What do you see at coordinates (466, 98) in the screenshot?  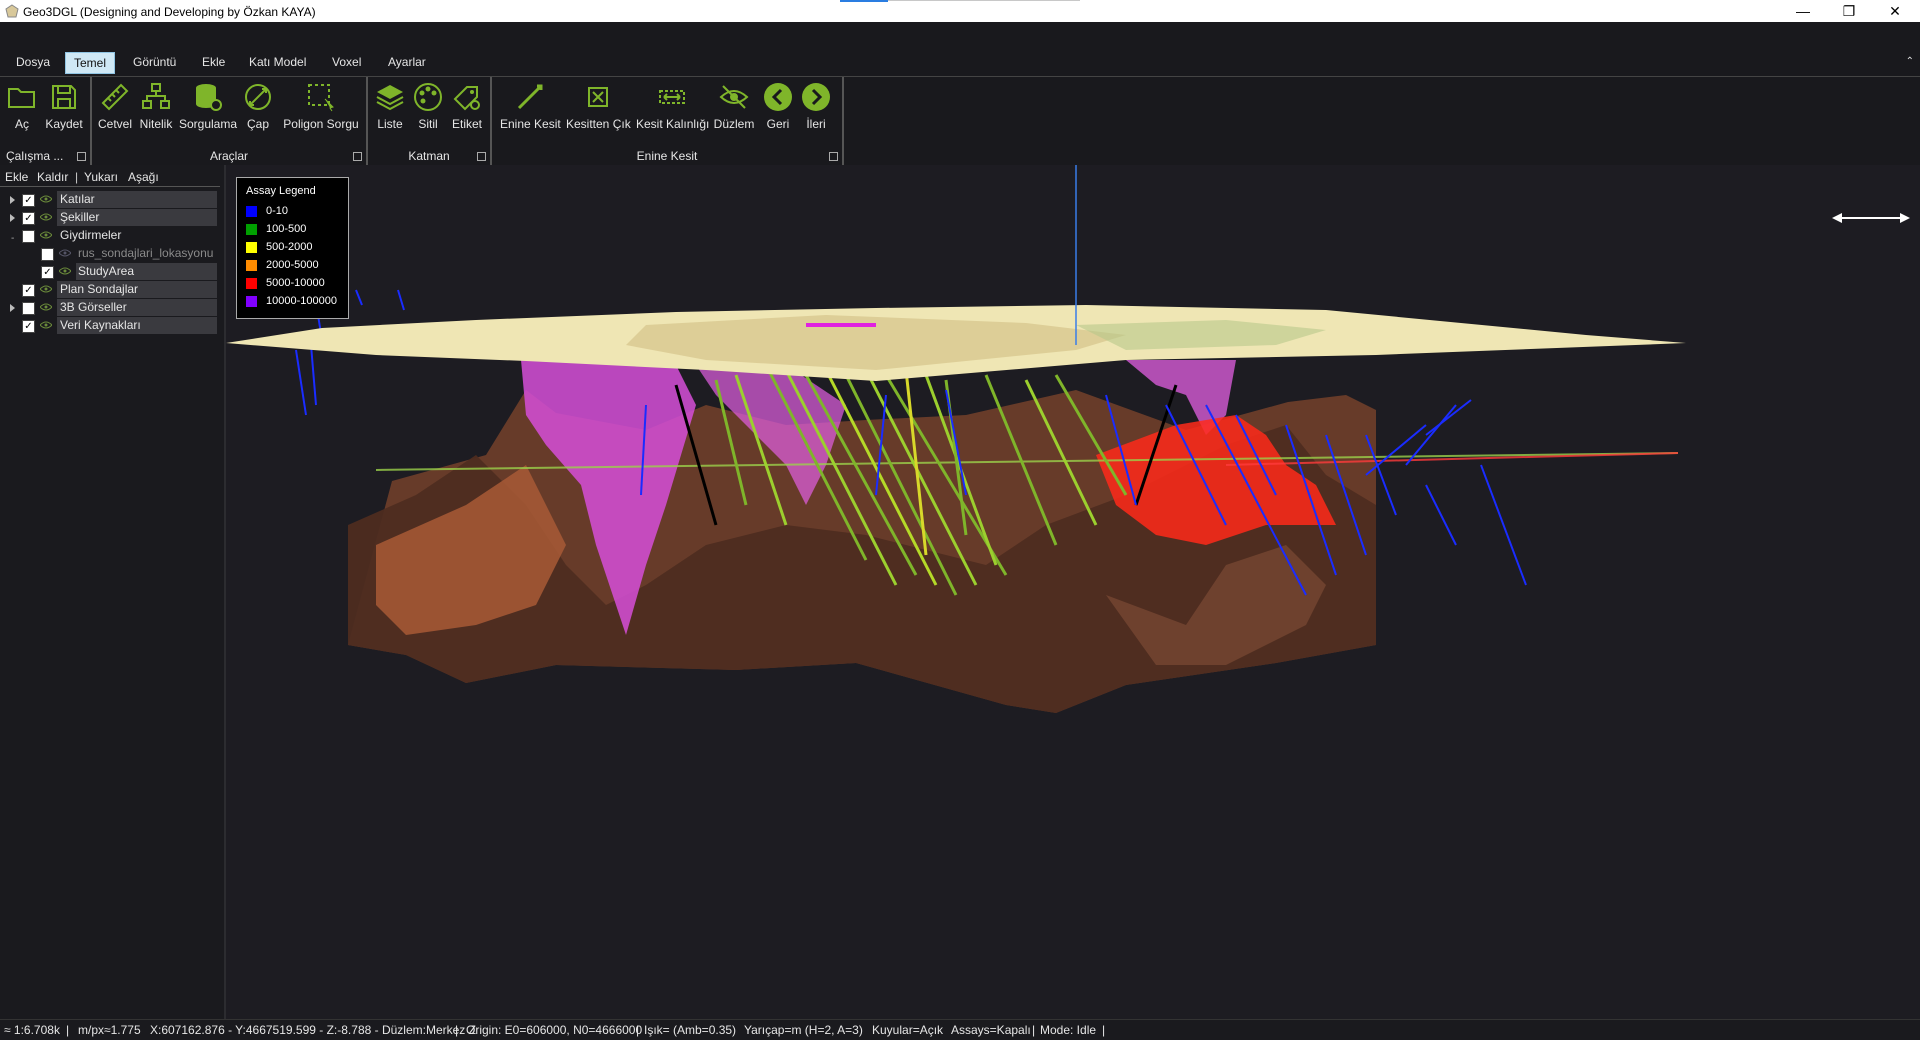 I see `tag-gear-icon` at bounding box center [466, 98].